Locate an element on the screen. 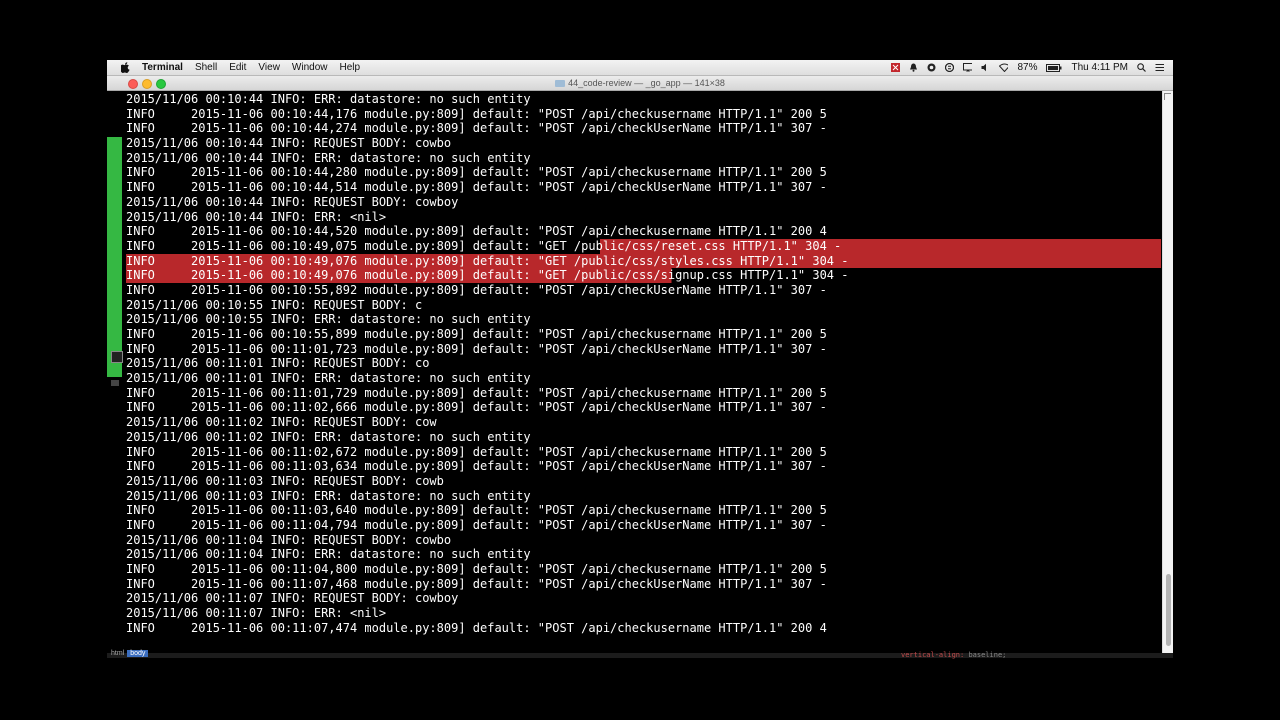 The image size is (1280, 720). terminal-line-text: 2015/11/06 00:11:07 INFO: ERR: <nil> is located at coordinates (256, 613).